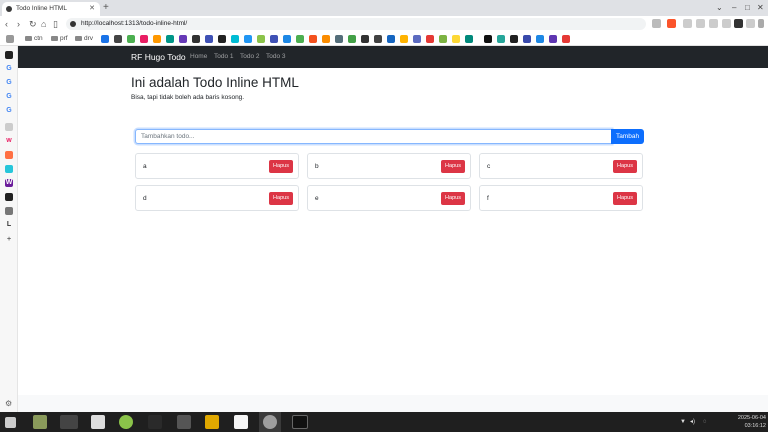 The height and width of the screenshot is (432, 768). What do you see at coordinates (40, 422) in the screenshot?
I see `file-manager-icon` at bounding box center [40, 422].